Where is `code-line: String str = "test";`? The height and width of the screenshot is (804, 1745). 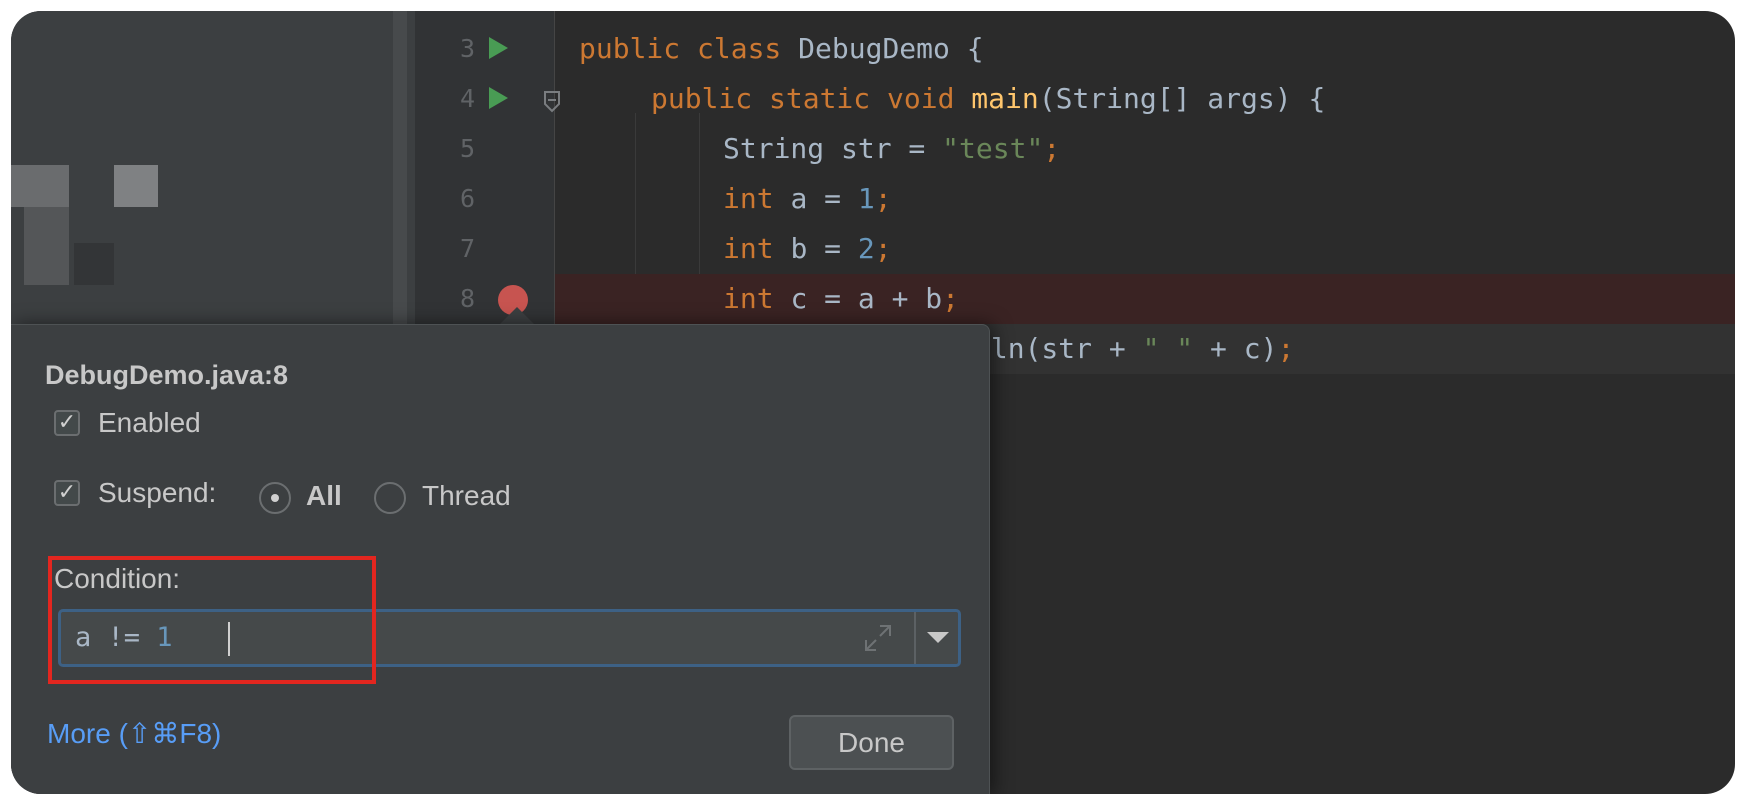
code-line: String str = "test"; is located at coordinates (1145, 149).